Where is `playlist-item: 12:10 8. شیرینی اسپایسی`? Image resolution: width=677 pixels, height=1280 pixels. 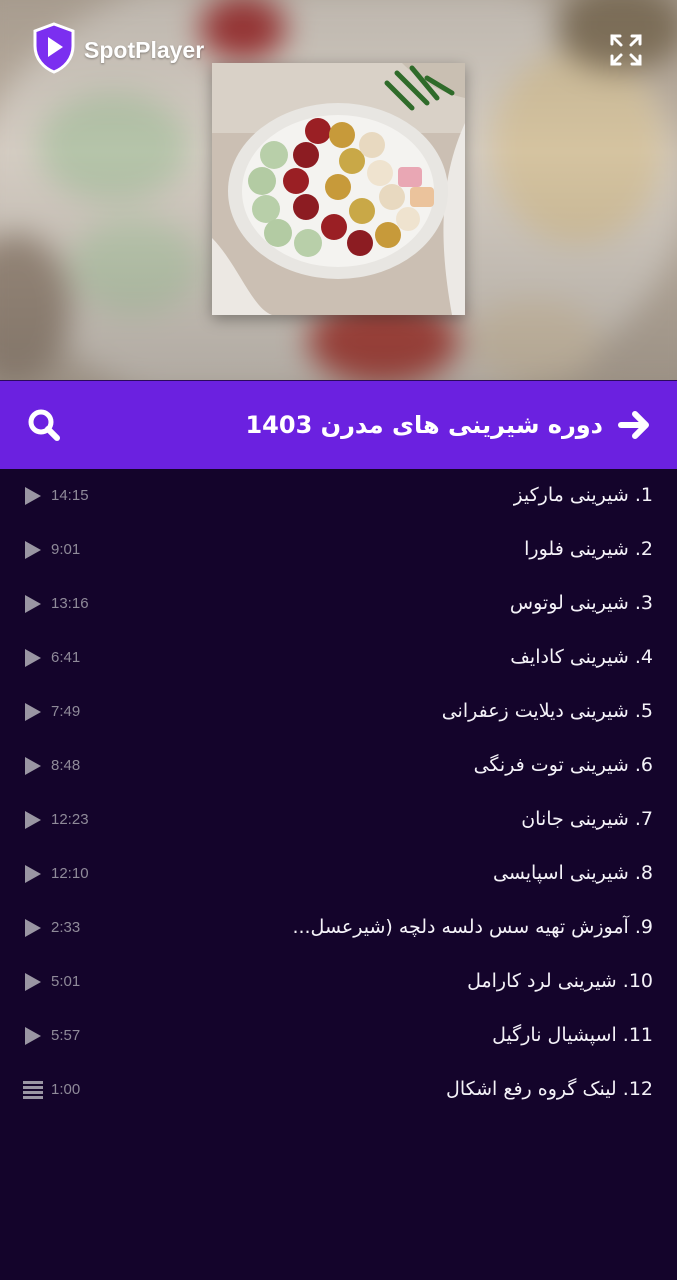
playlist-item: 12:10 8. شیرینی اسپایسی is located at coordinates (338, 874).